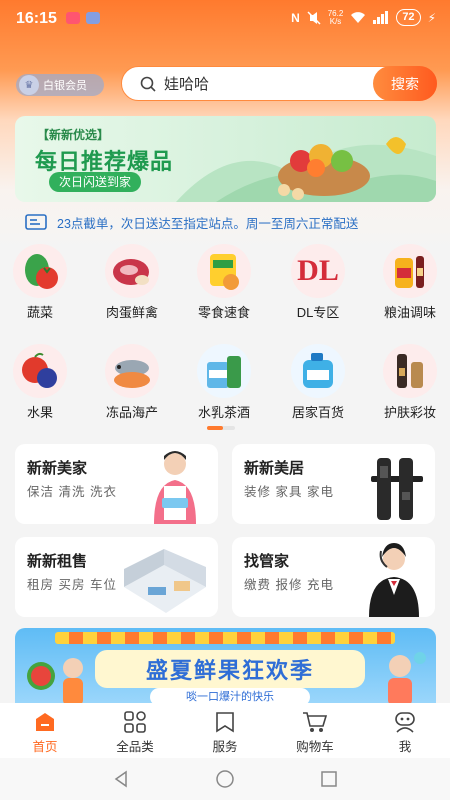 The width and height of the screenshot is (450, 800). I want to click on category-oil: 粮油调味, so click(410, 282).